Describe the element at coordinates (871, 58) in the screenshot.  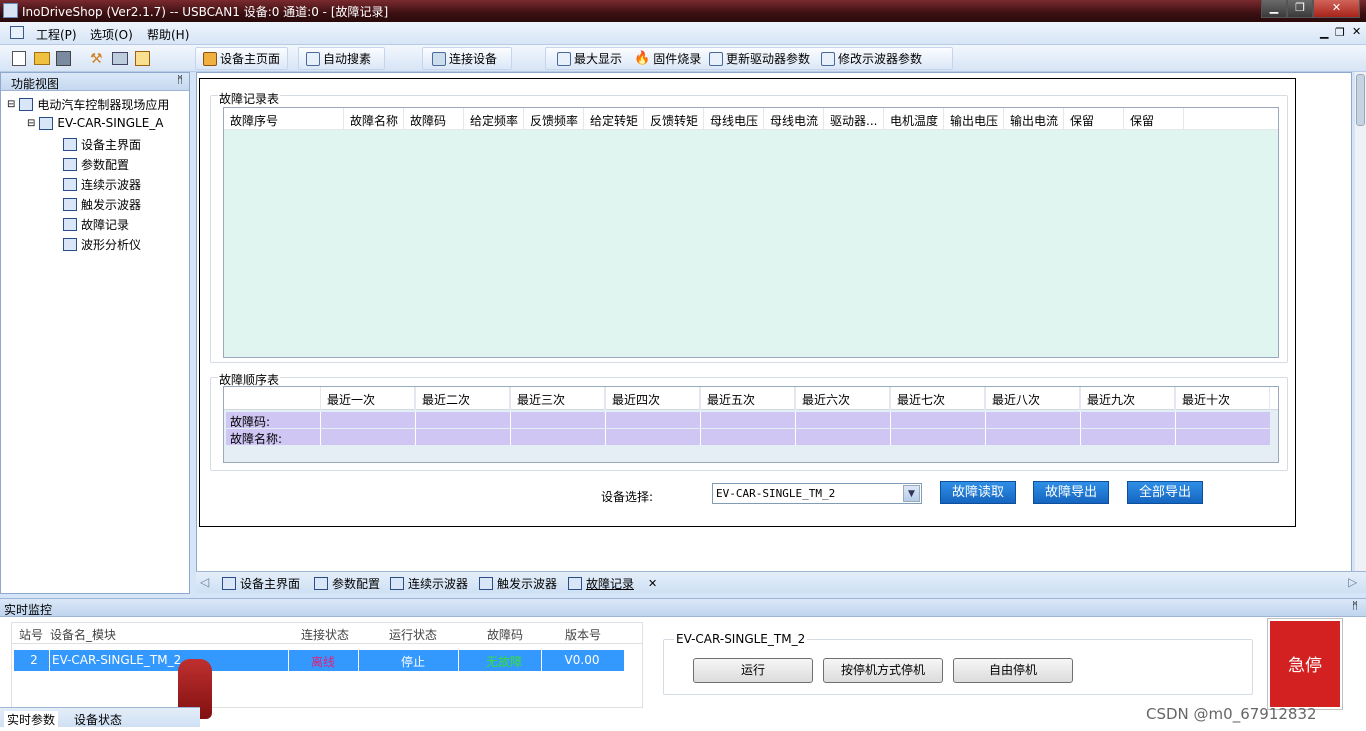
I see `scope-params-button: 修改示波器参数` at that location.